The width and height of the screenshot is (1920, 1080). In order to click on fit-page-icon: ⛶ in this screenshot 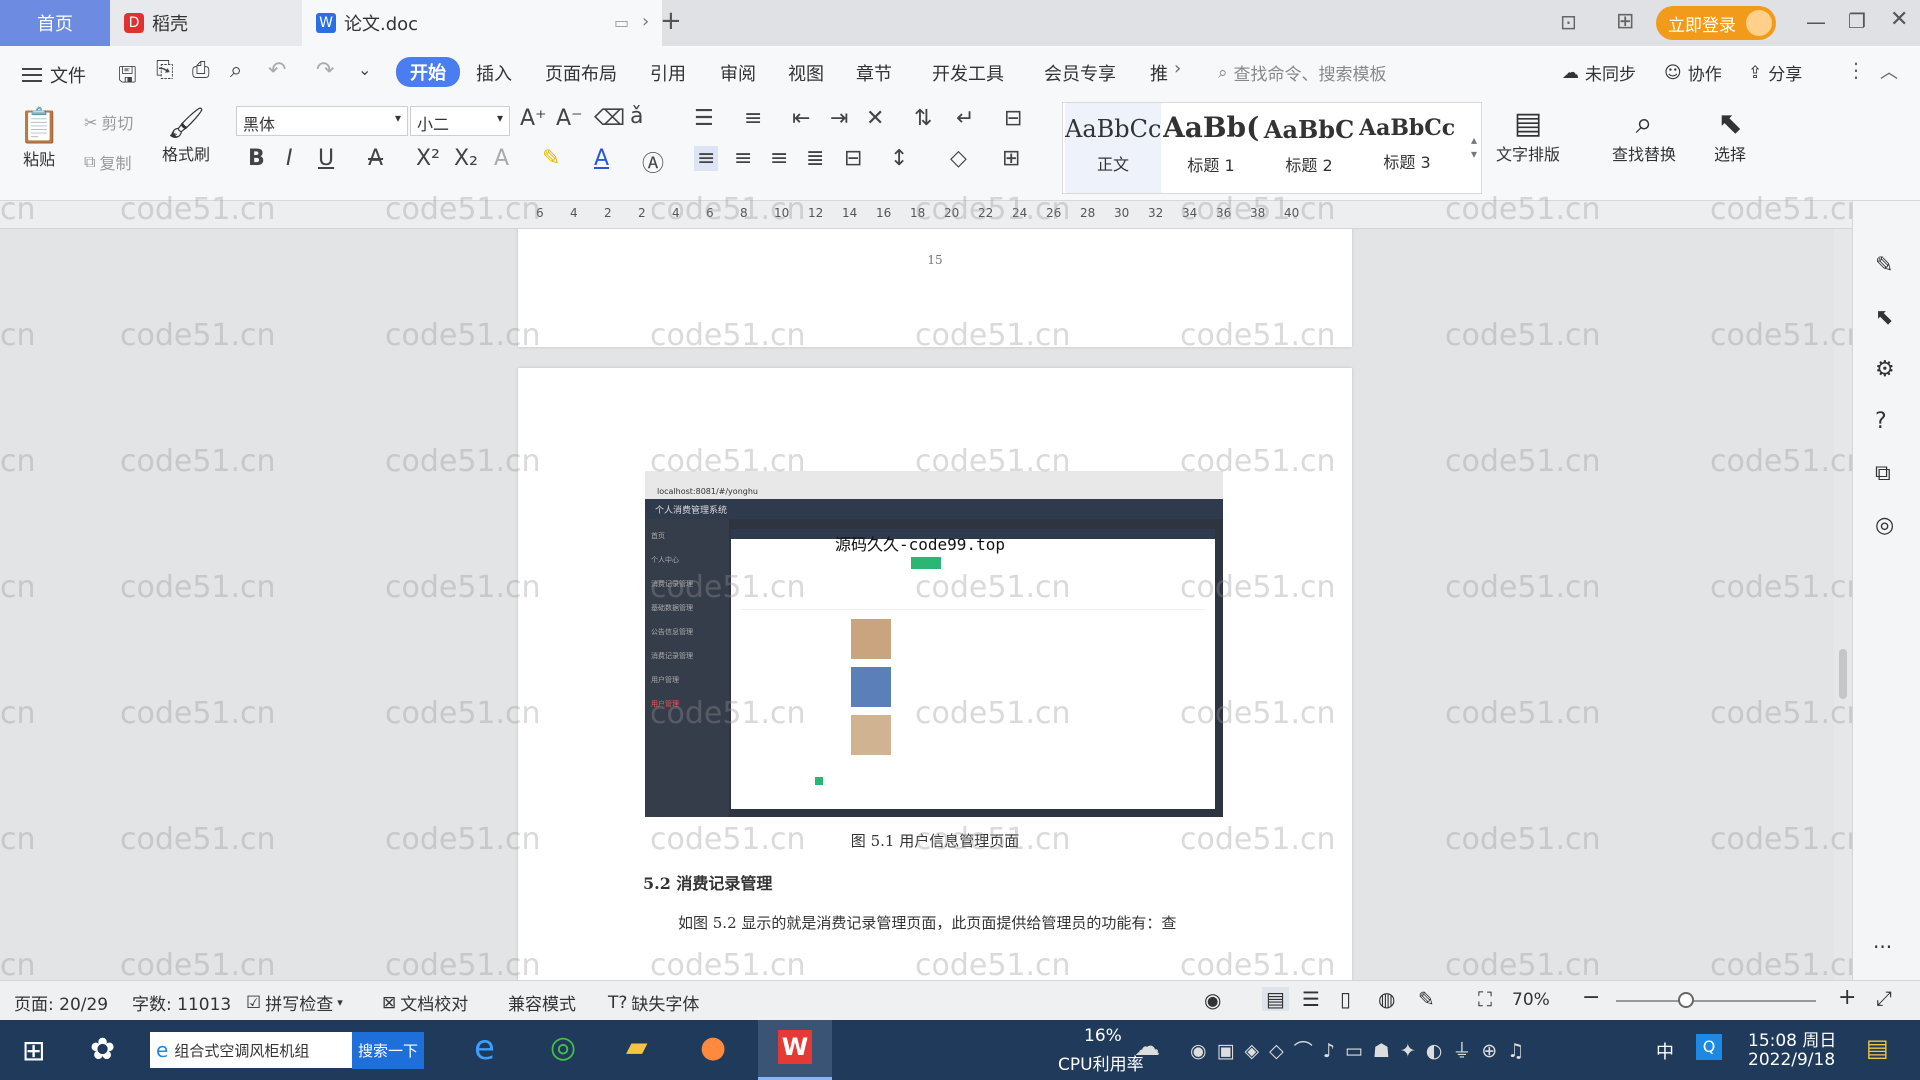, I will do `click(1485, 999)`.